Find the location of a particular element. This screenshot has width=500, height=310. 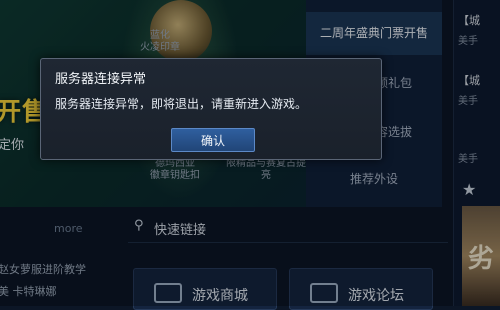

dialog-title: 服务器连接异常 is located at coordinates (101, 79).